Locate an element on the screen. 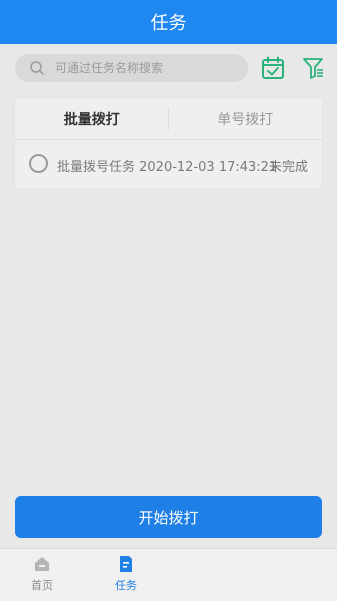 The height and width of the screenshot is (601, 337). bottom-nav: 首页 任务 is located at coordinates (168, 574).